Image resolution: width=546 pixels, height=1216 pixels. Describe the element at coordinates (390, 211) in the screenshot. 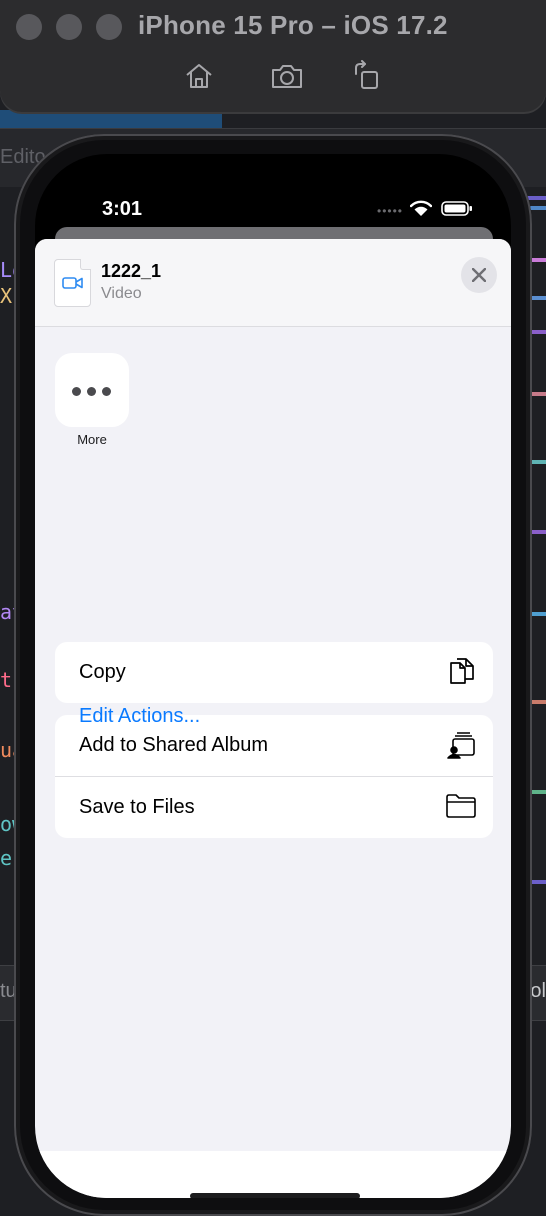

I see `cellular-signal-icon: •••••` at that location.